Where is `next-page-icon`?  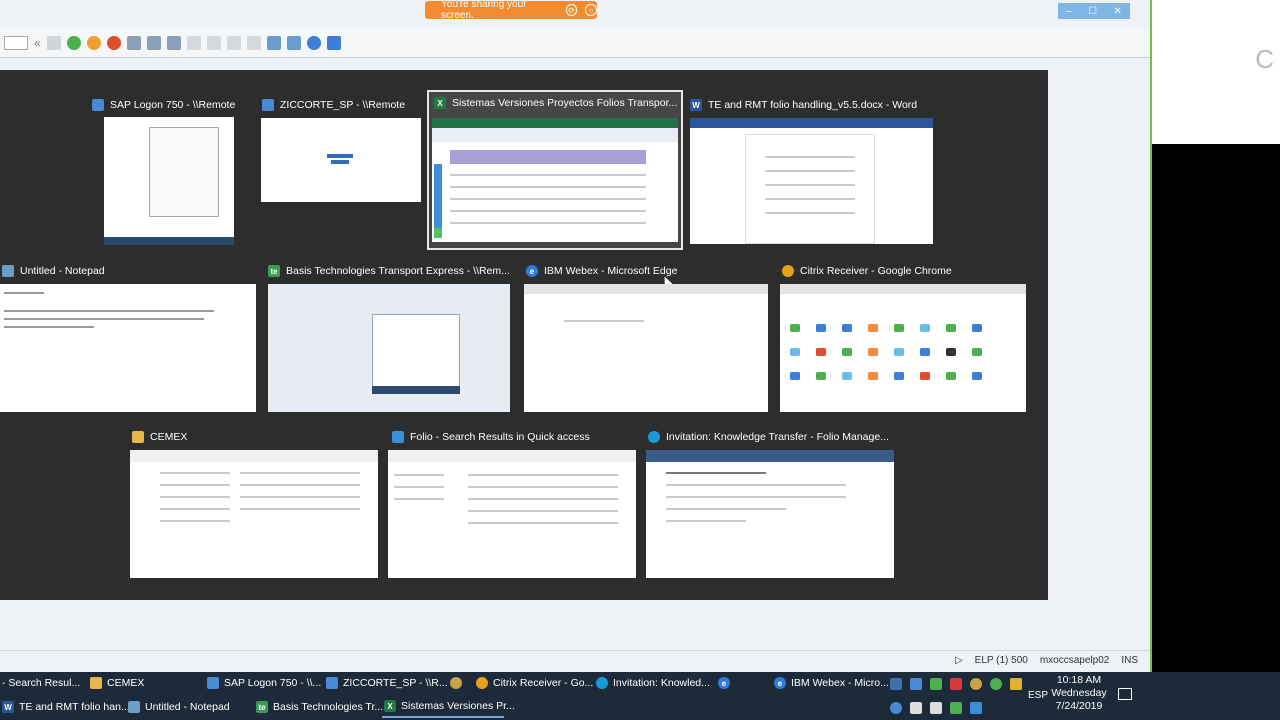 next-page-icon is located at coordinates (233, 42).